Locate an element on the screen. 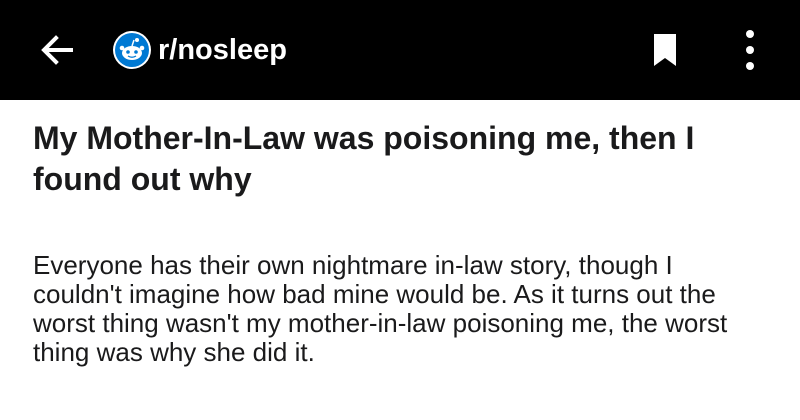  save-button is located at coordinates (665, 50).